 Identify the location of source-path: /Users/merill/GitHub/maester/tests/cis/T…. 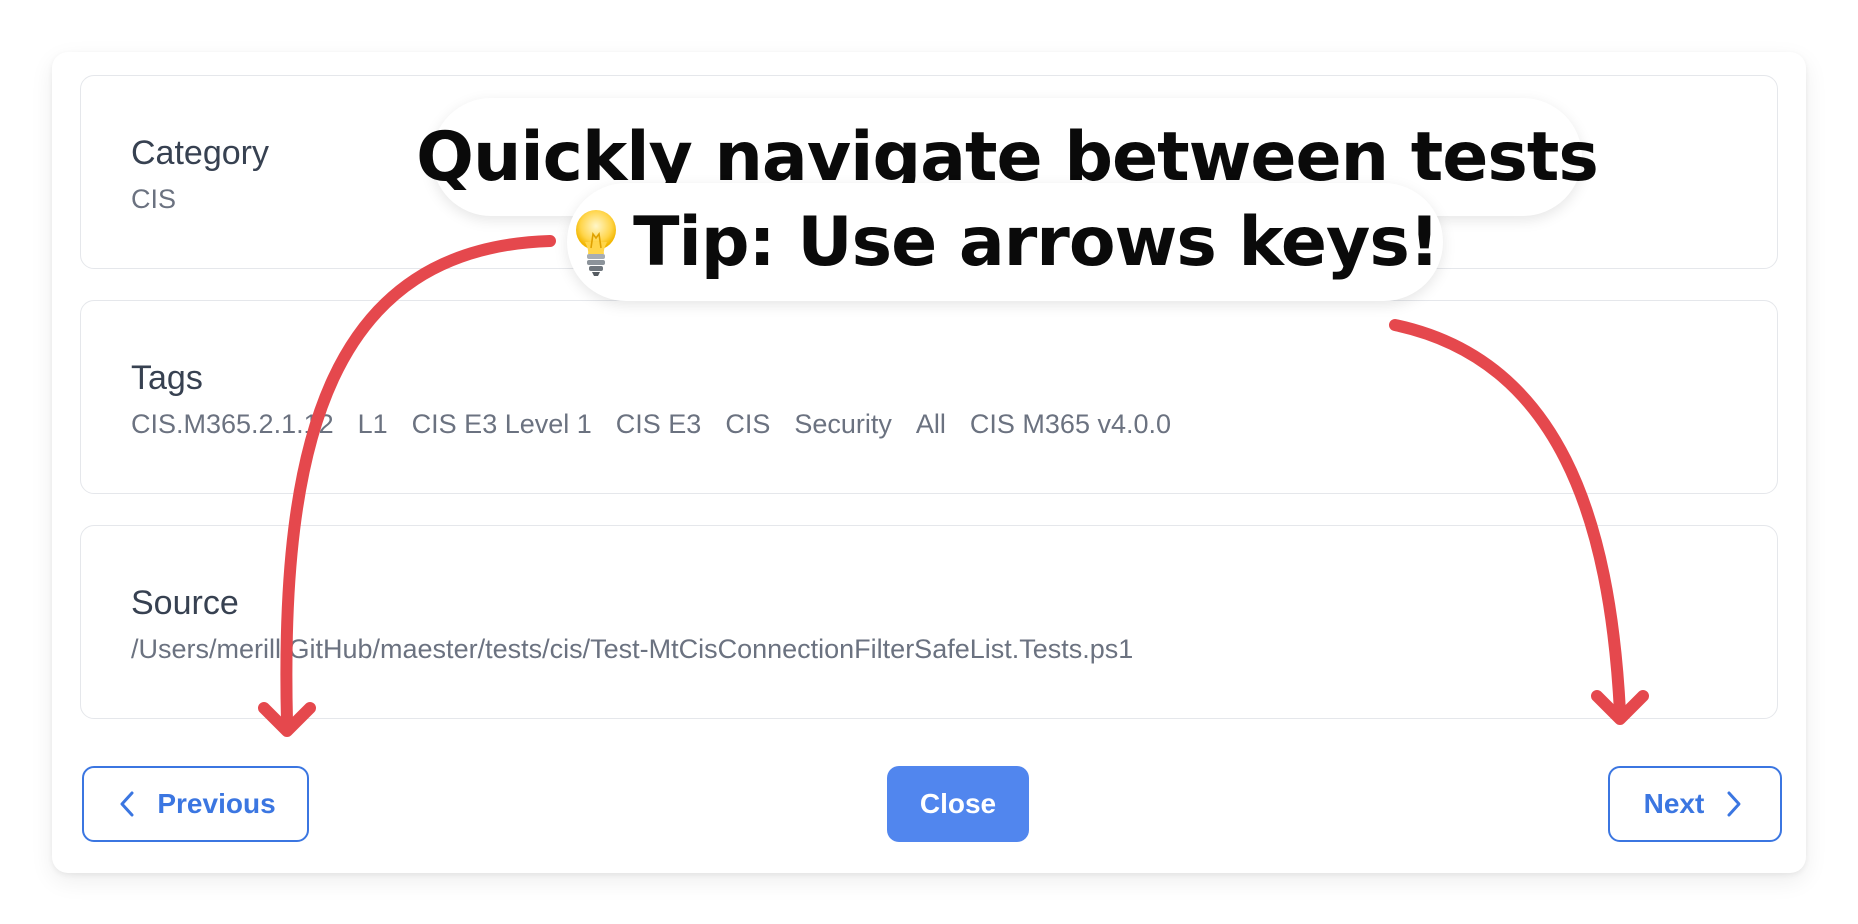
(632, 649).